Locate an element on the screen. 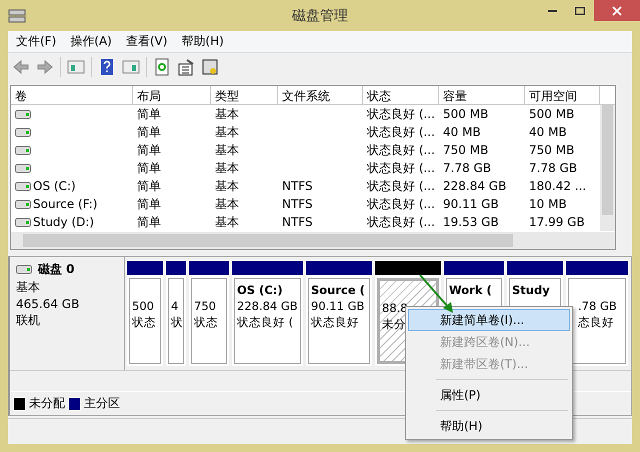  table-cell: Source (F:) is located at coordinates (65, 204).